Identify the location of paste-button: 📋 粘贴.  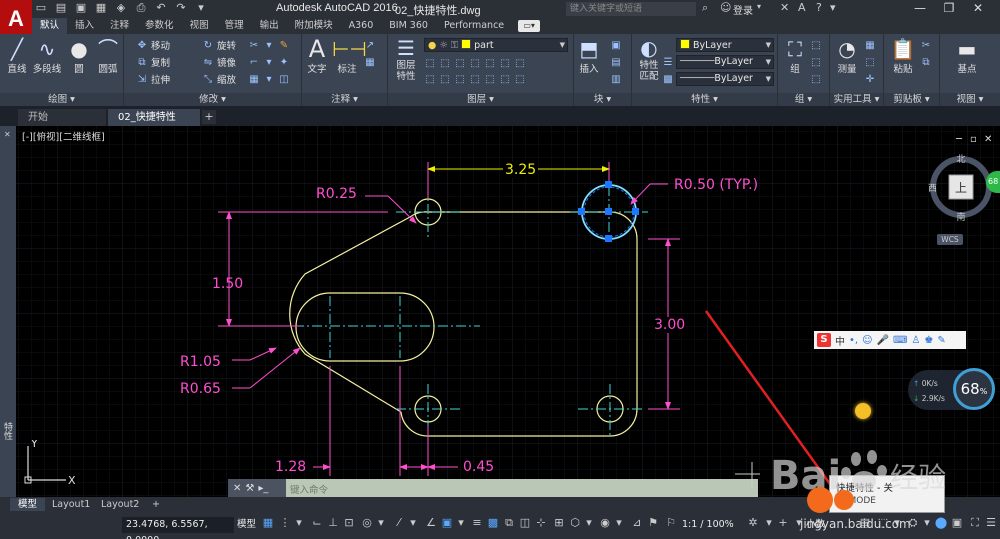
(903, 56).